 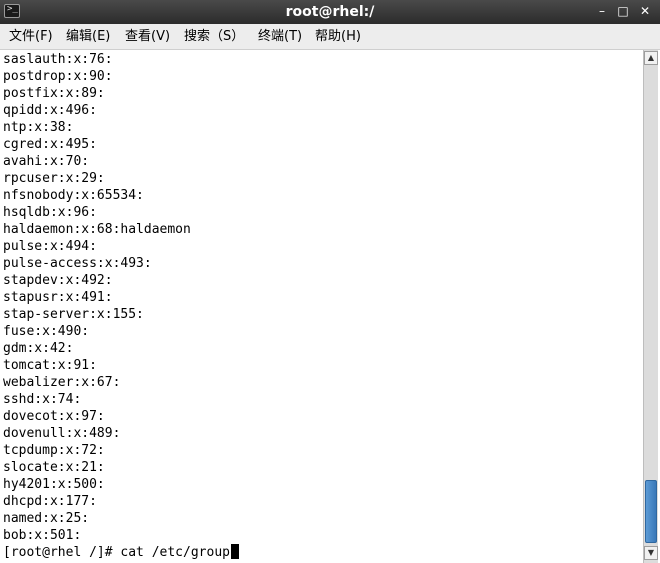 What do you see at coordinates (54, 467) in the screenshot?
I see `terminal-line: slocate:x:21:` at bounding box center [54, 467].